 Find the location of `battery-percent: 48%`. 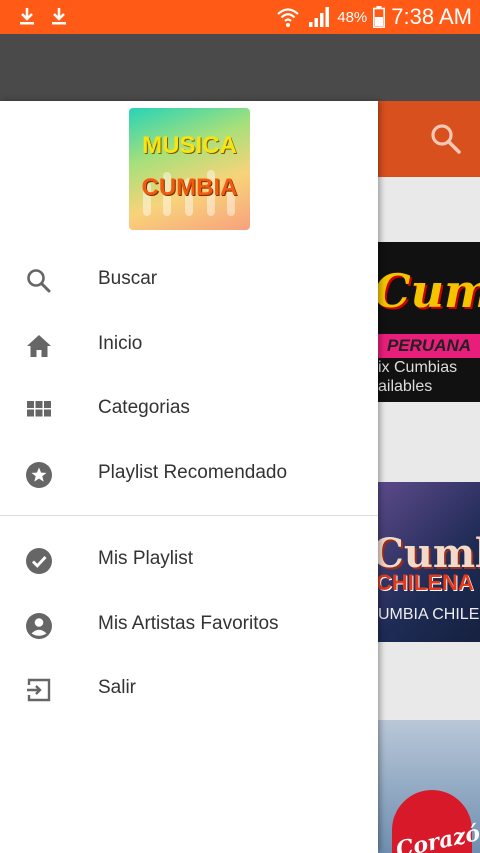

battery-percent: 48% is located at coordinates (352, 17).